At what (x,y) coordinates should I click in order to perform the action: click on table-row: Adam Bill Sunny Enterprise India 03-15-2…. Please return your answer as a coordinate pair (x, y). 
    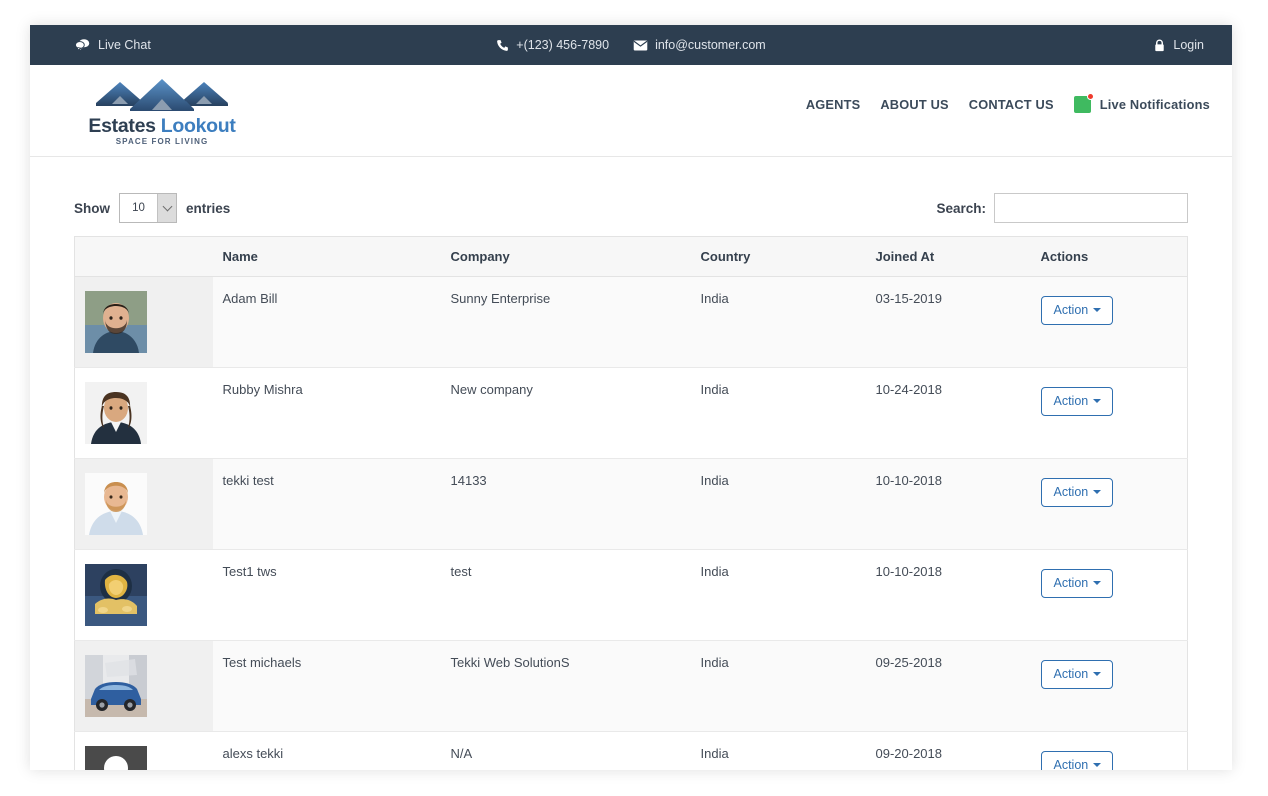
    Looking at the image, I should click on (631, 322).